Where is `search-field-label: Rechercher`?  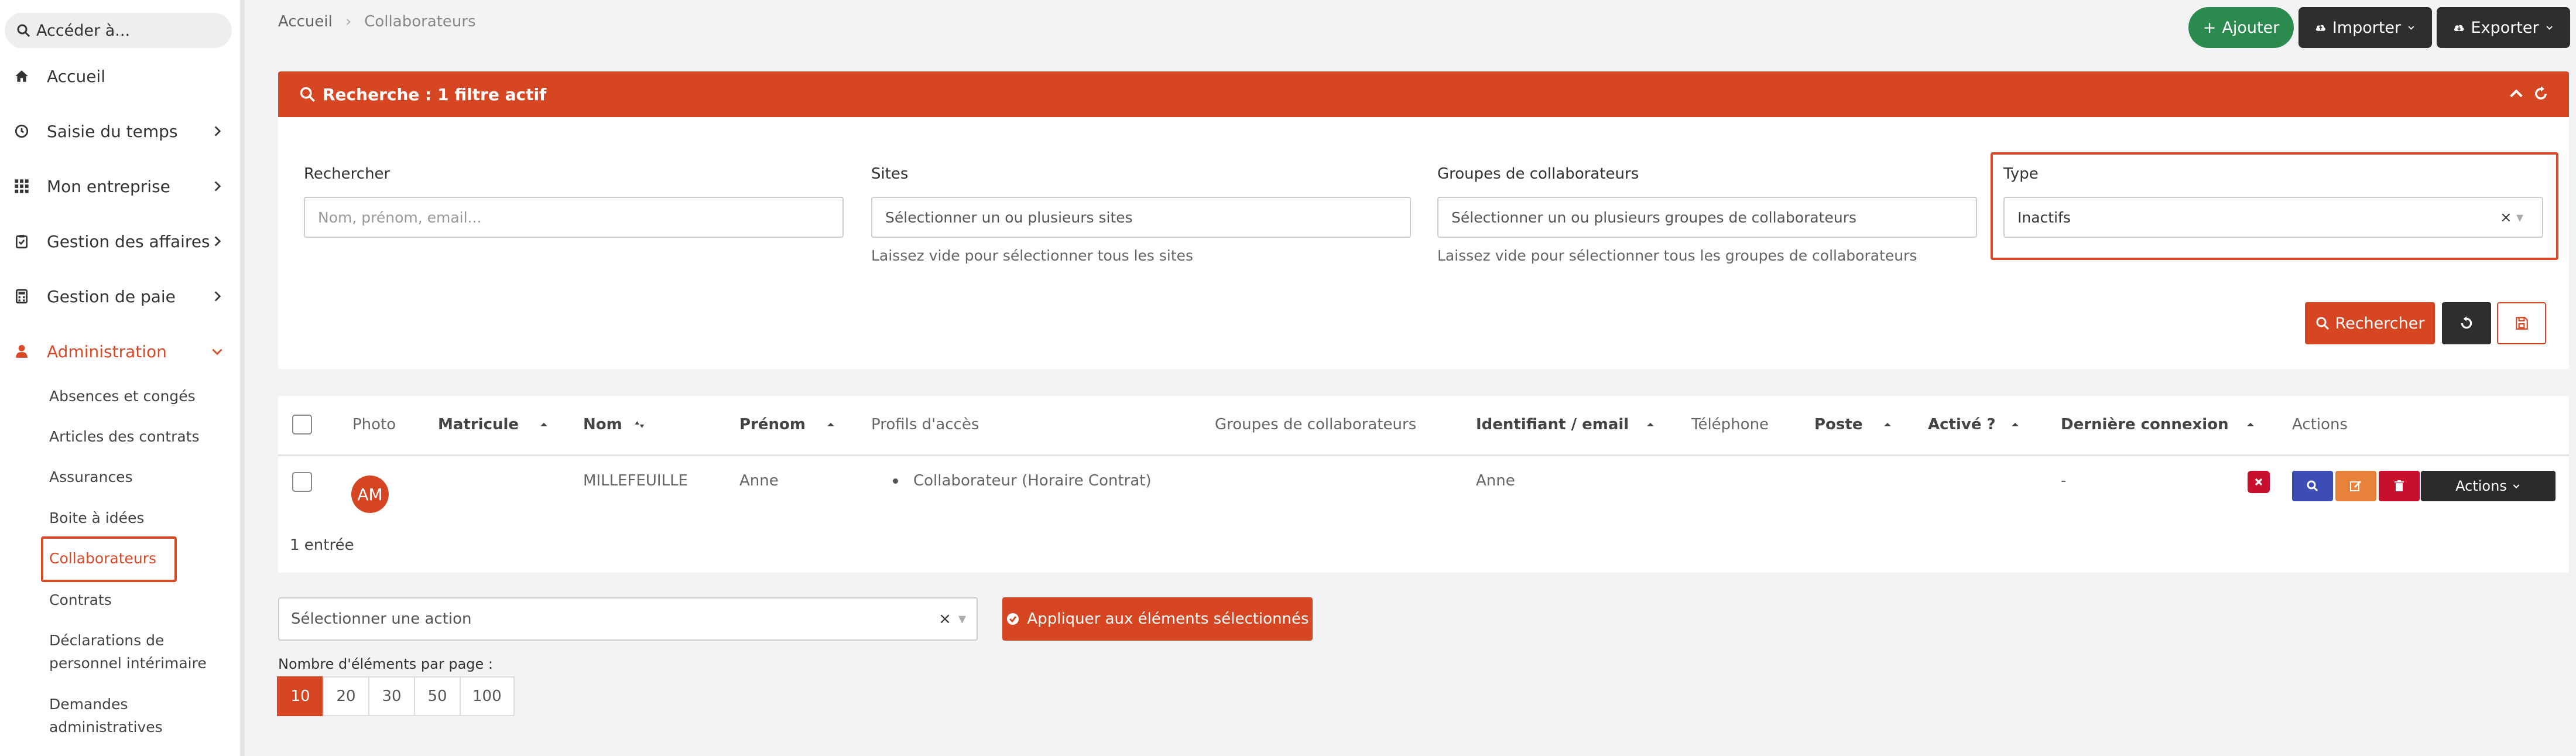 search-field-label: Rechercher is located at coordinates (347, 174).